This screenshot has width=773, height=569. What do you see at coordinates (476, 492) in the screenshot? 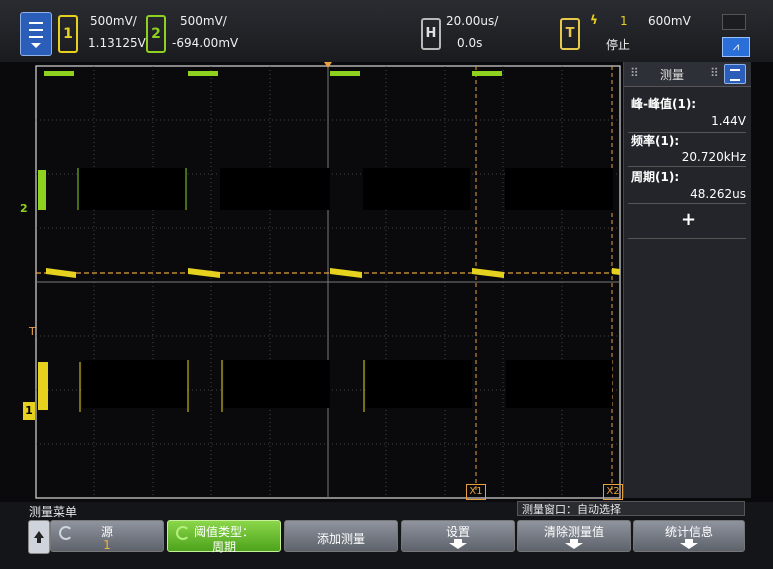
I see `cursor-x1-marker: X1` at bounding box center [476, 492].